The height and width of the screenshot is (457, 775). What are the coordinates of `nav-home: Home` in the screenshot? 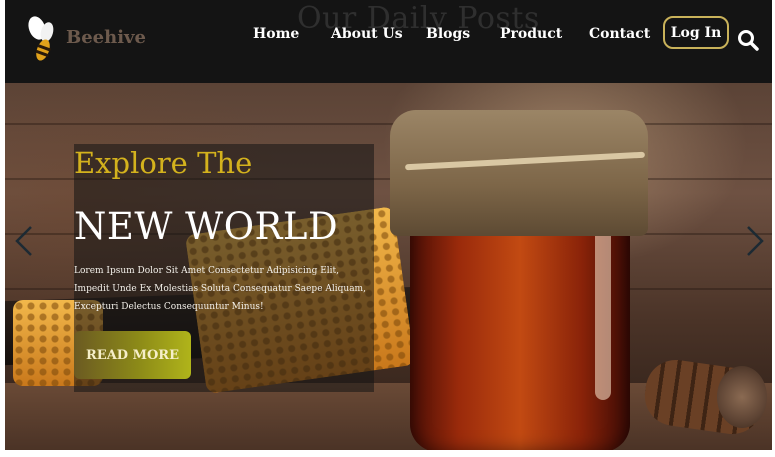 It's located at (276, 35).